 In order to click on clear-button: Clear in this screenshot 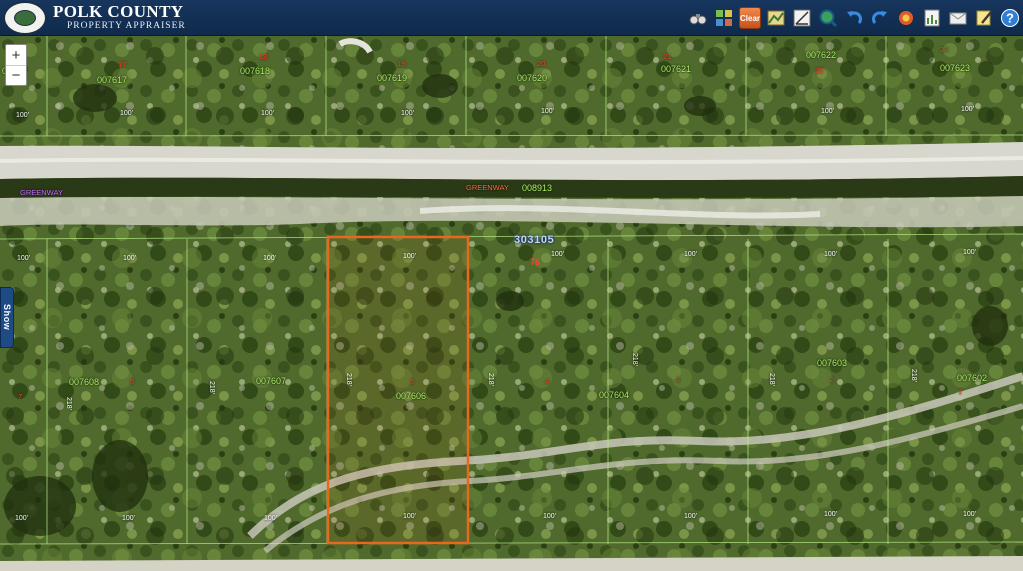, I will do `click(750, 18)`.